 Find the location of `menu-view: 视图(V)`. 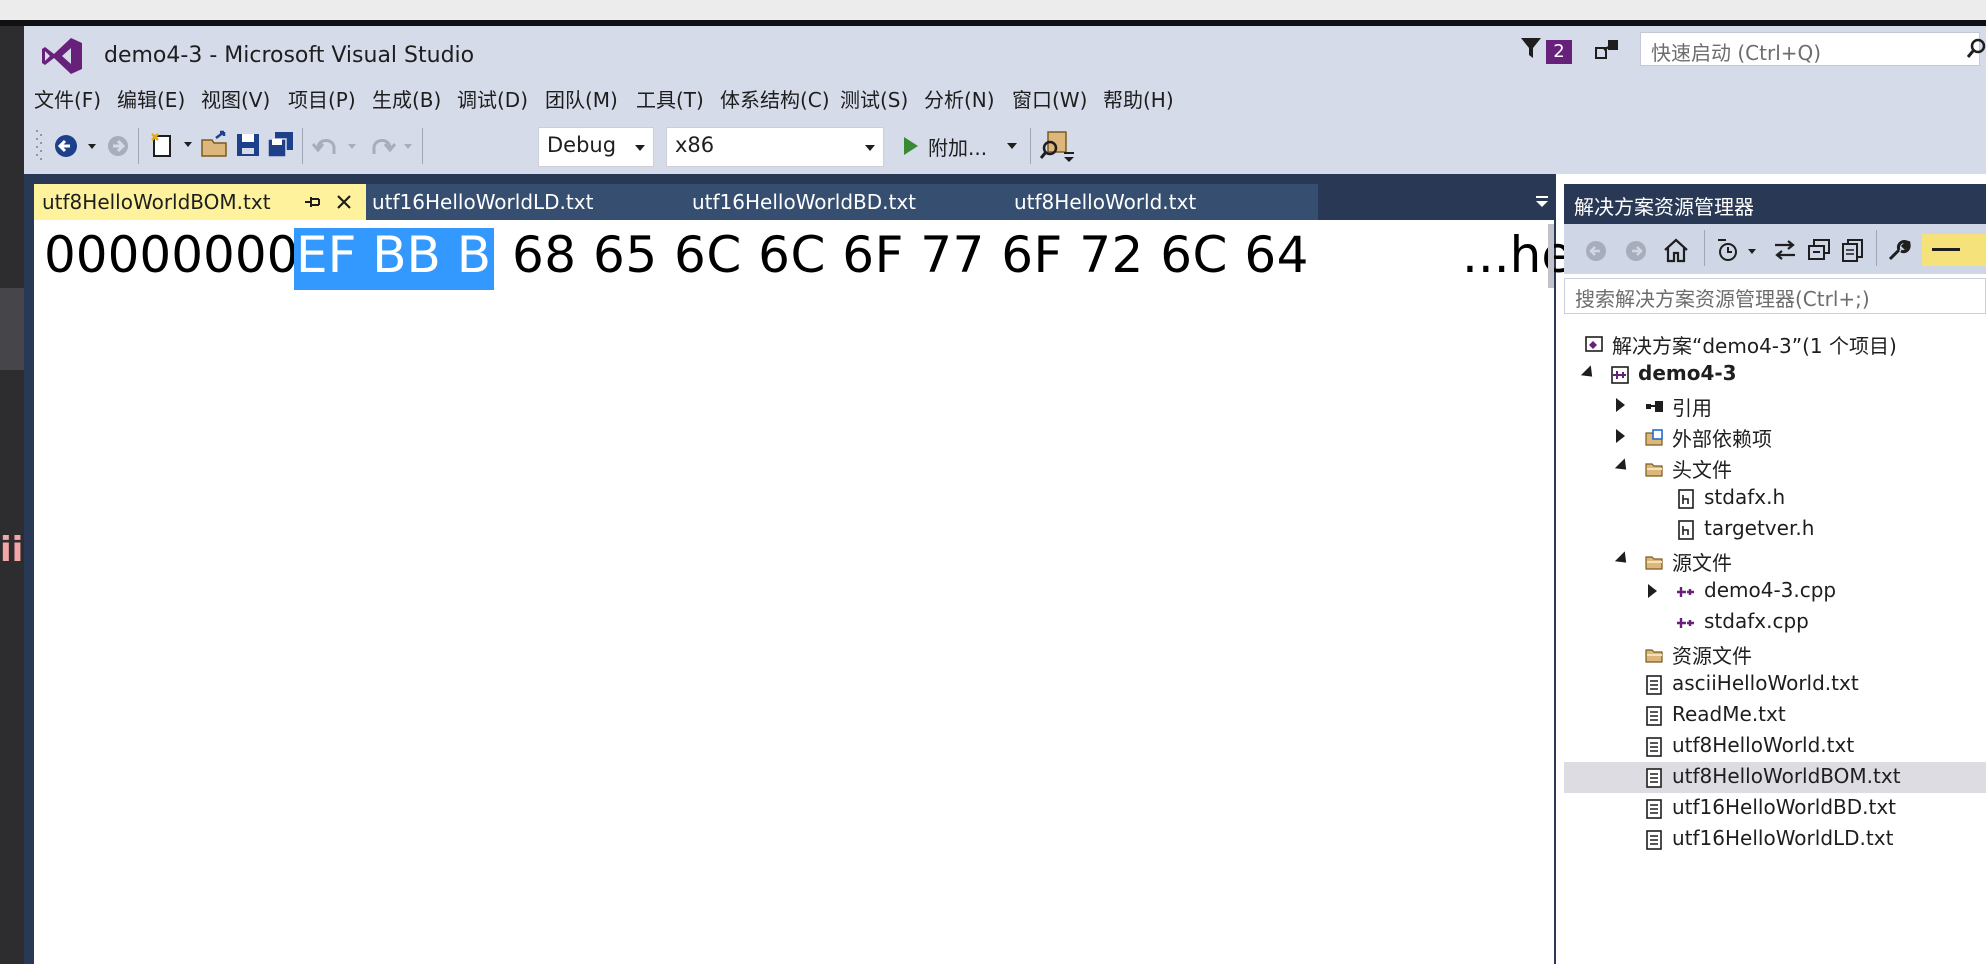

menu-view: 视图(V) is located at coordinates (235, 100).